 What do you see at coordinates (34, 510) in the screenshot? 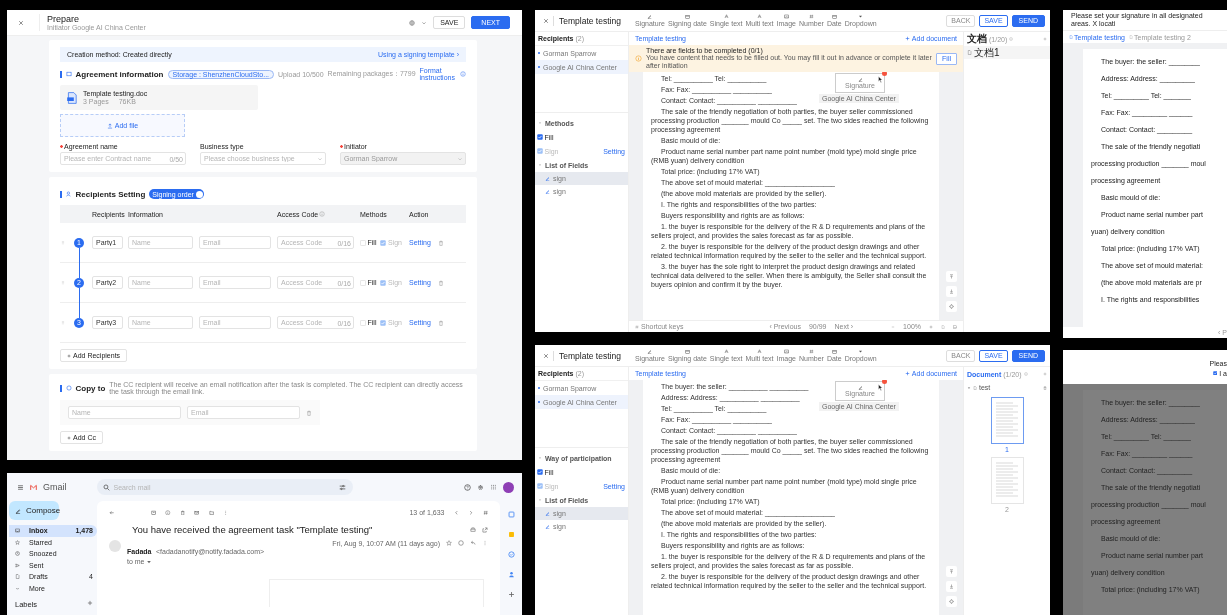
I see `compose-button: Compose` at bounding box center [34, 510].